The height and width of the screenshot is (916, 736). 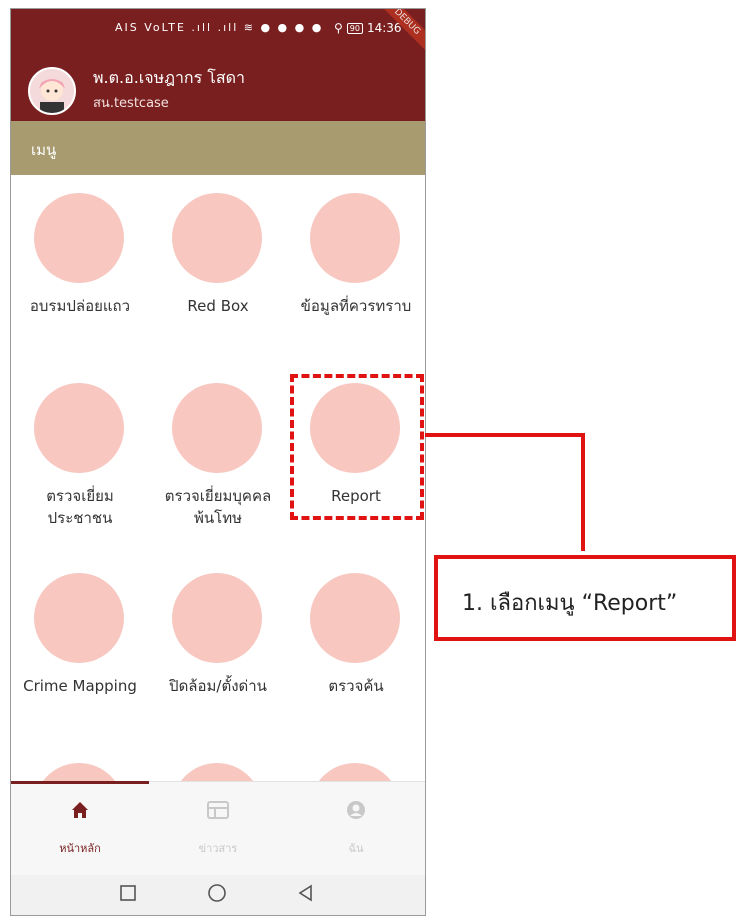 I want to click on menu-item-label: อบรมปล่อยแถว, so click(x=80, y=306).